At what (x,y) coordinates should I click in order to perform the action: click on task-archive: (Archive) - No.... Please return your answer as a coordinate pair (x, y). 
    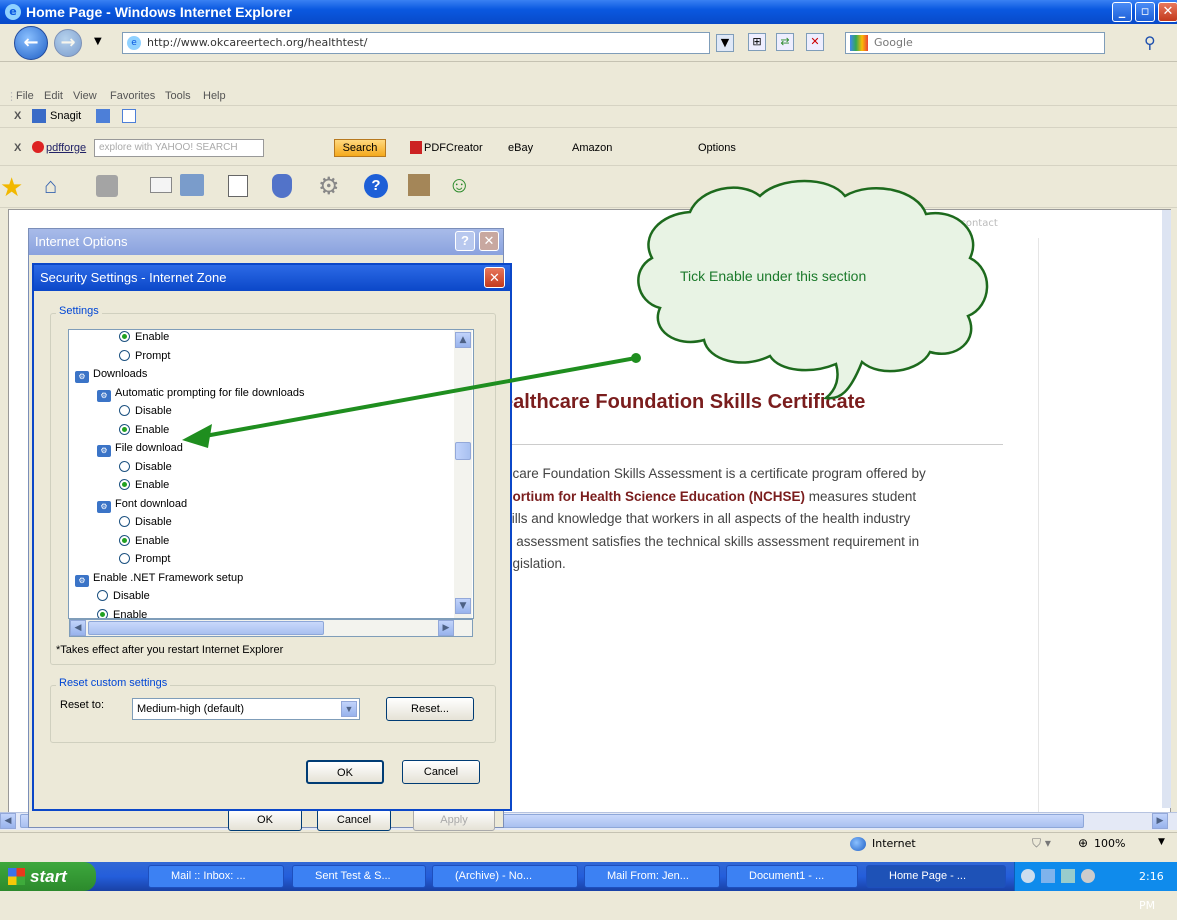
    Looking at the image, I should click on (505, 876).